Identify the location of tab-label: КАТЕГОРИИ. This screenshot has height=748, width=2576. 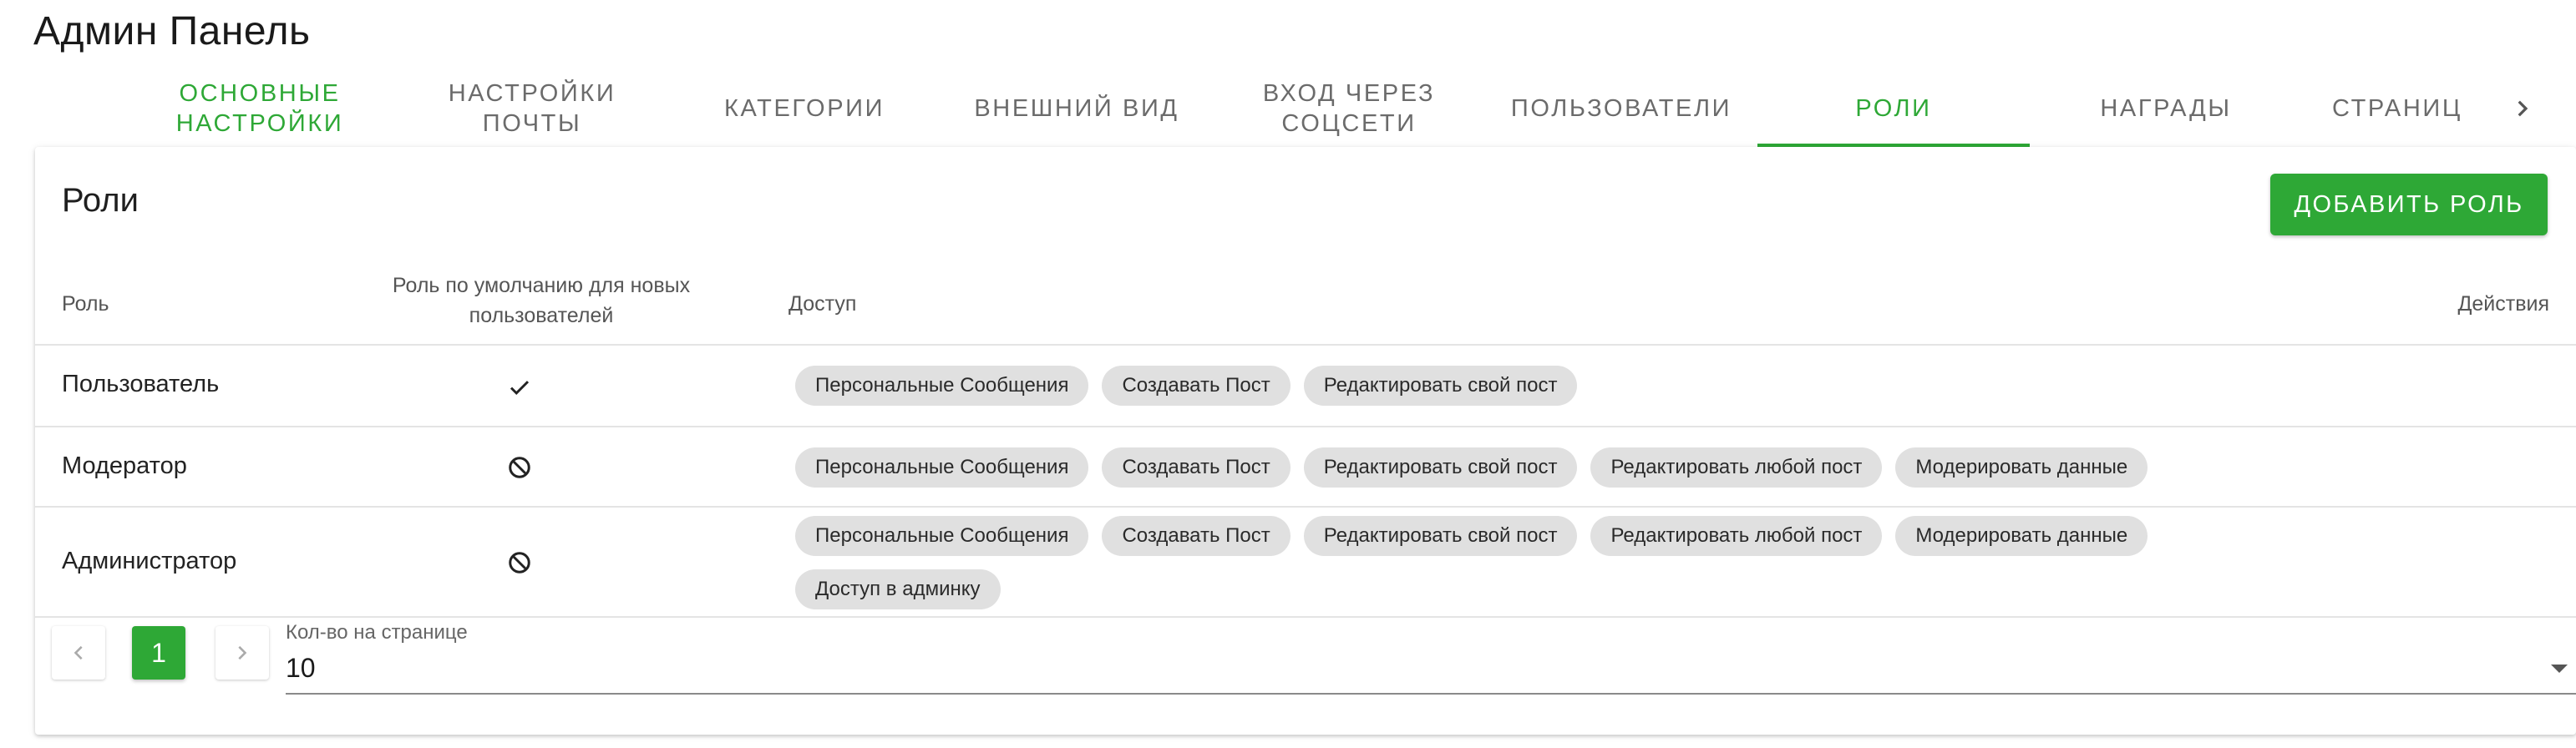
(804, 108).